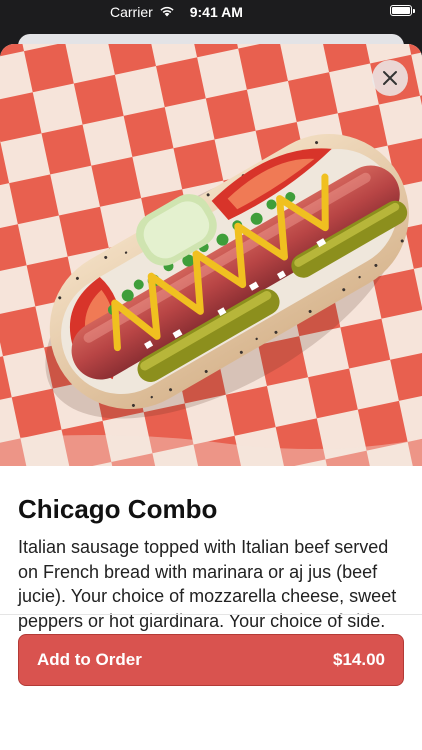  Describe the element at coordinates (402, 10) in the screenshot. I see `battery-icon` at that location.